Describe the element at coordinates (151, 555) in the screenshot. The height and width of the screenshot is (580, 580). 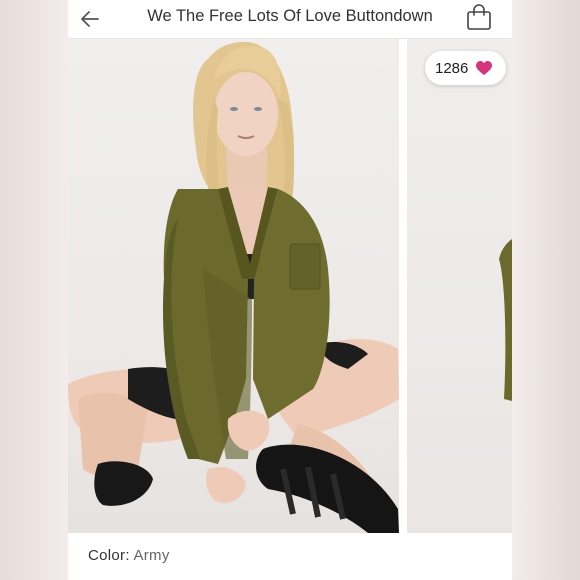
I see `color-value: Army` at that location.